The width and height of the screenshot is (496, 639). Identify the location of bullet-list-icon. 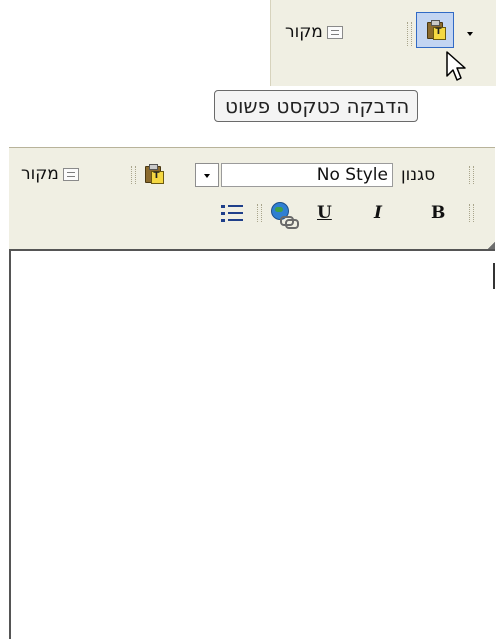
(232, 213).